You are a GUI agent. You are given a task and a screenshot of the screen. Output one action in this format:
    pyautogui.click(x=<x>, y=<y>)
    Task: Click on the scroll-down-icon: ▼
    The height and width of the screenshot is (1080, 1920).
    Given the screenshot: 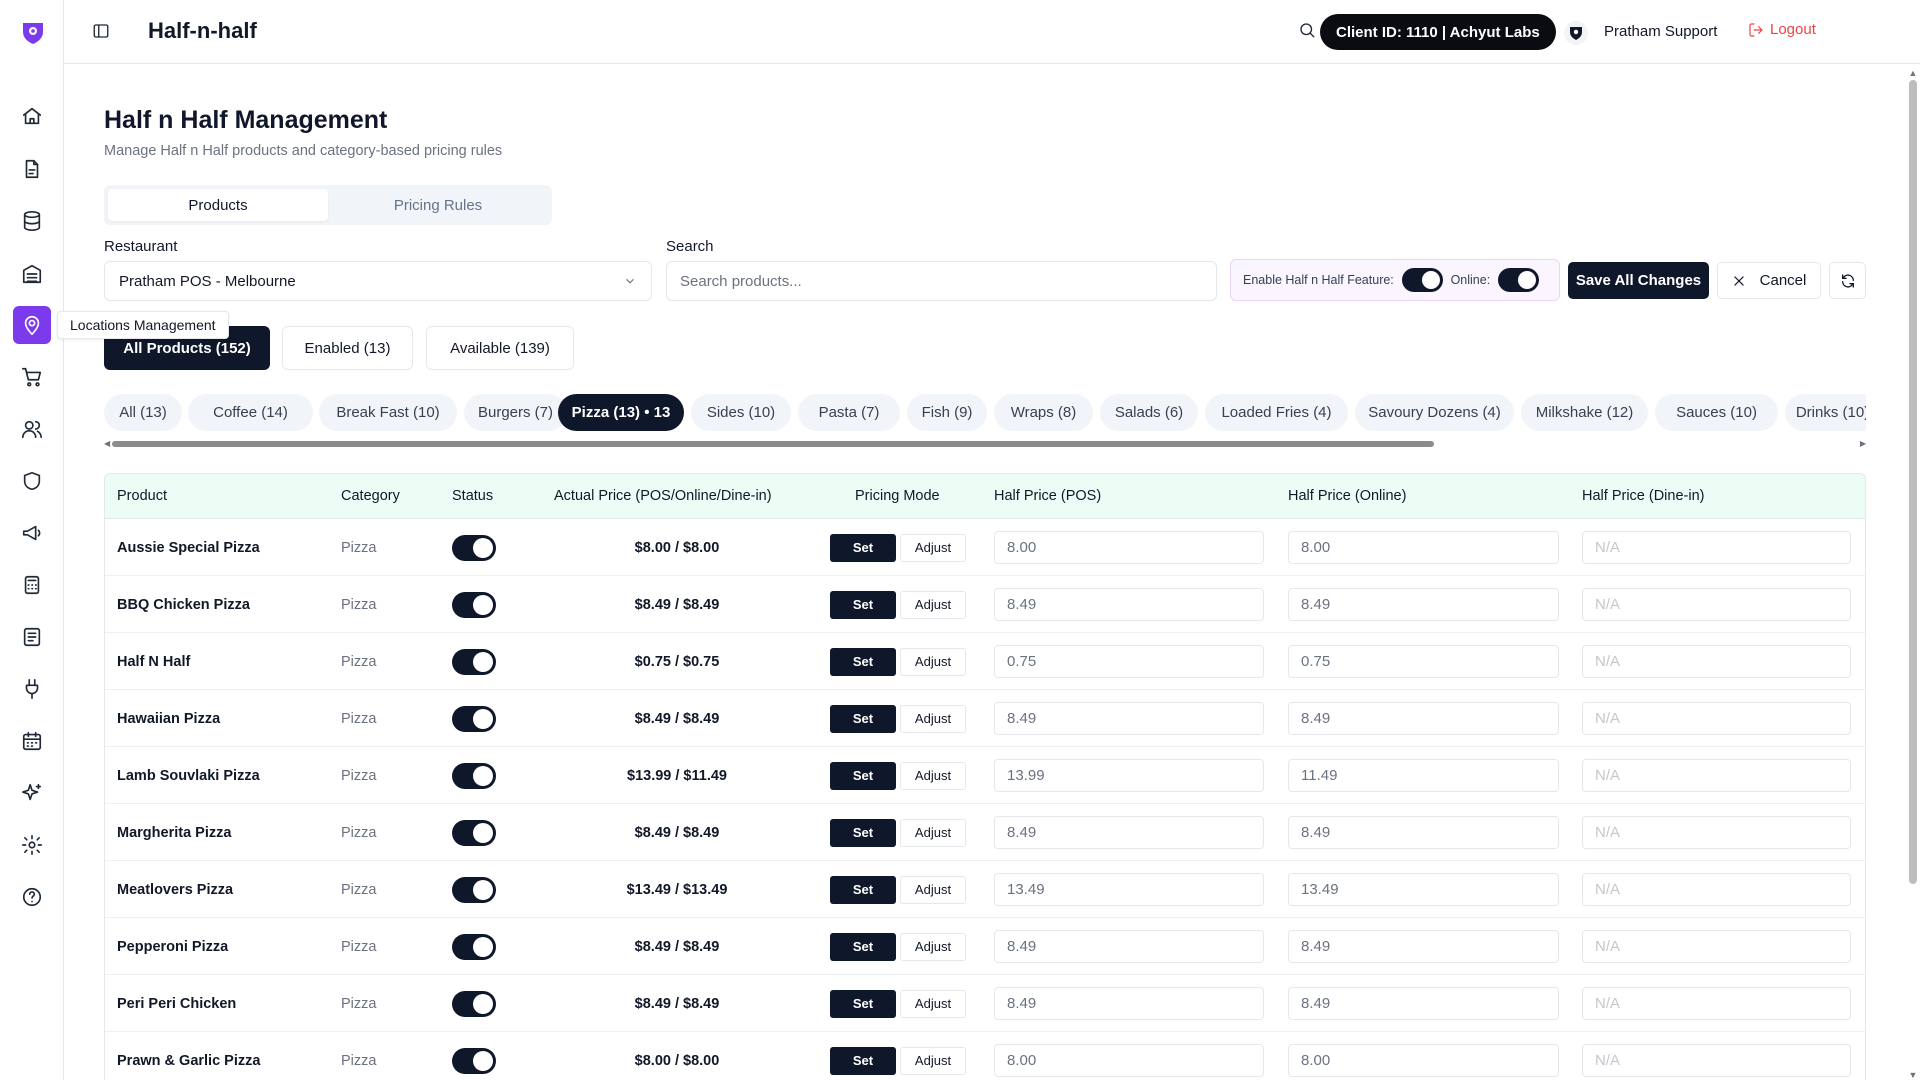 What is the action you would take?
    pyautogui.click(x=1913, y=1075)
    